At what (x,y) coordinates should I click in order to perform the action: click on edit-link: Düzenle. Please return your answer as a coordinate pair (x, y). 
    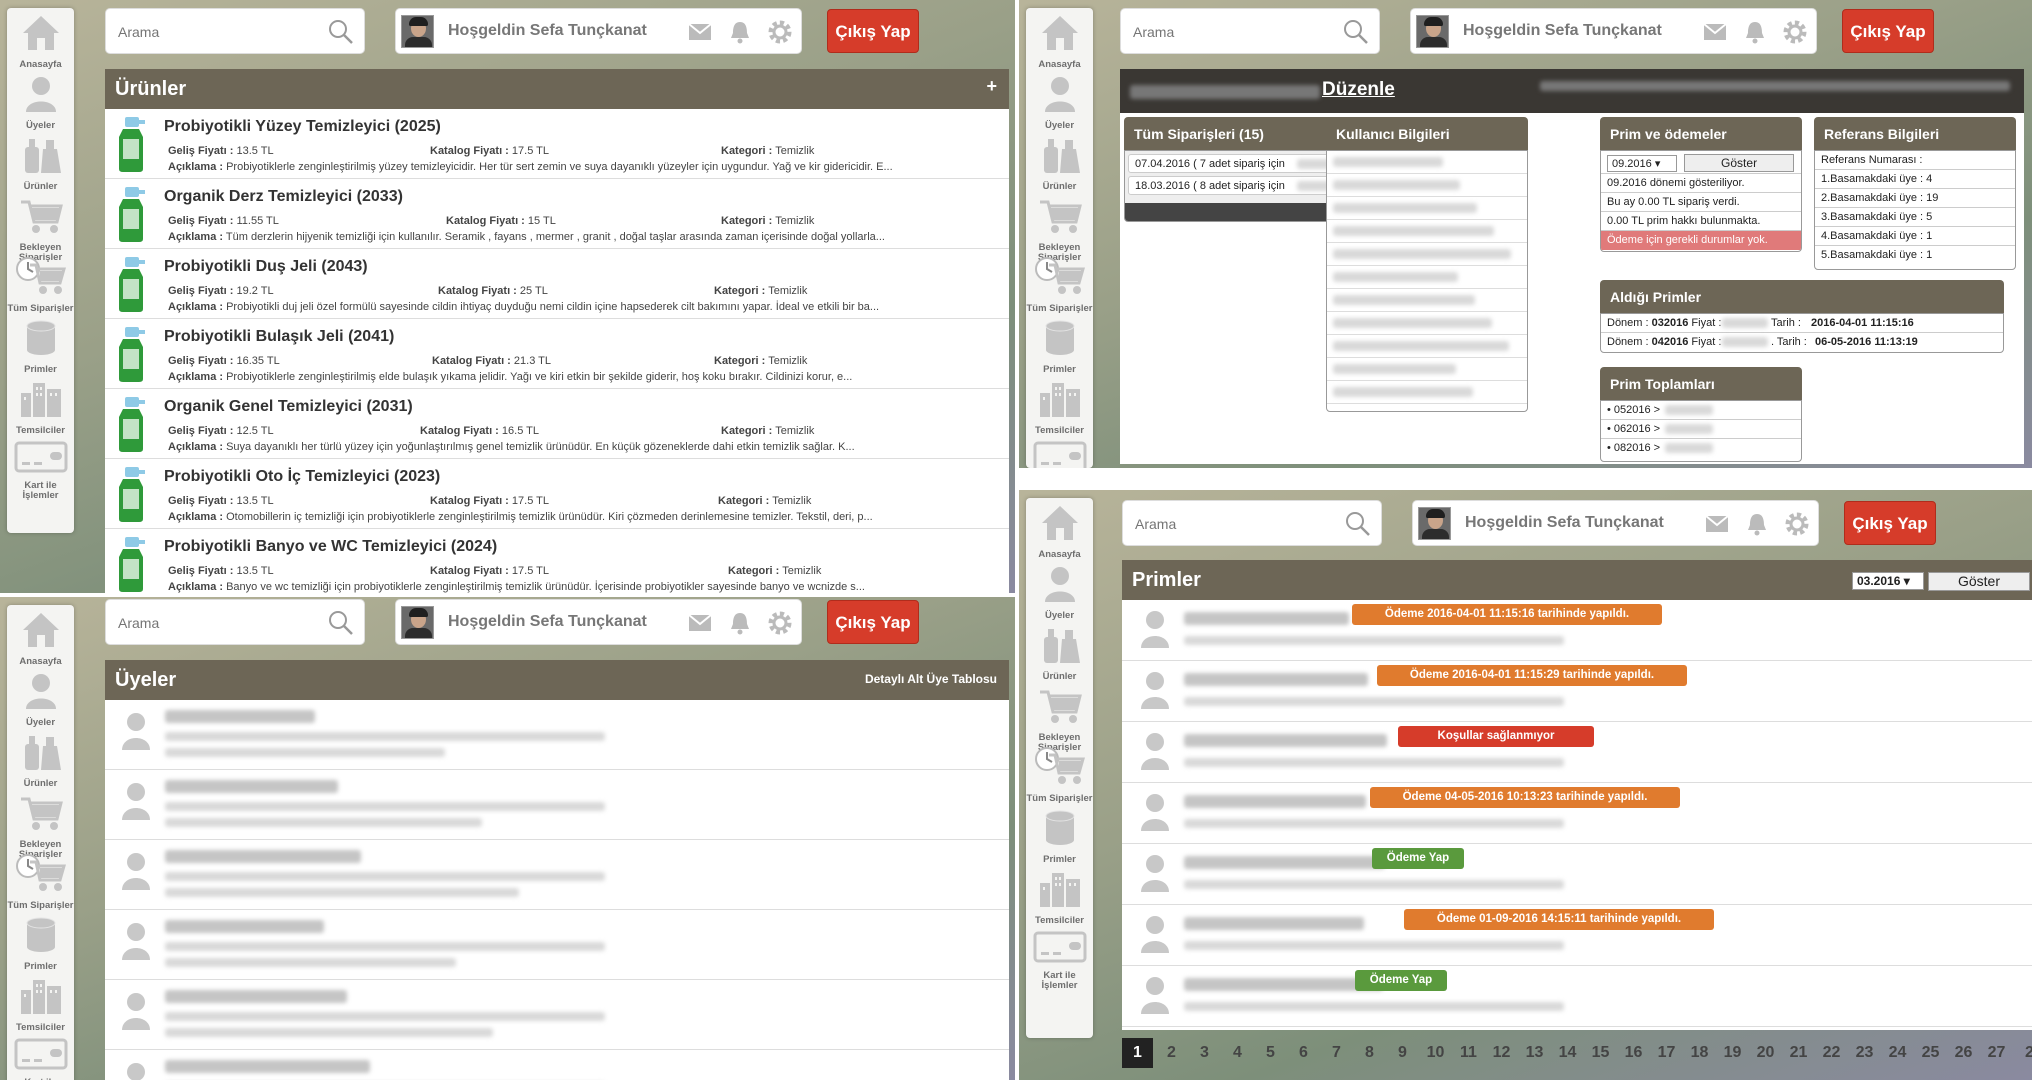
    Looking at the image, I should click on (1358, 90).